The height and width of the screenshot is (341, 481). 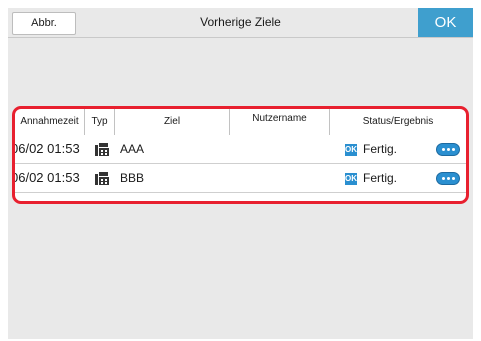 I want to click on column-header-type: Typ, so click(x=100, y=122).